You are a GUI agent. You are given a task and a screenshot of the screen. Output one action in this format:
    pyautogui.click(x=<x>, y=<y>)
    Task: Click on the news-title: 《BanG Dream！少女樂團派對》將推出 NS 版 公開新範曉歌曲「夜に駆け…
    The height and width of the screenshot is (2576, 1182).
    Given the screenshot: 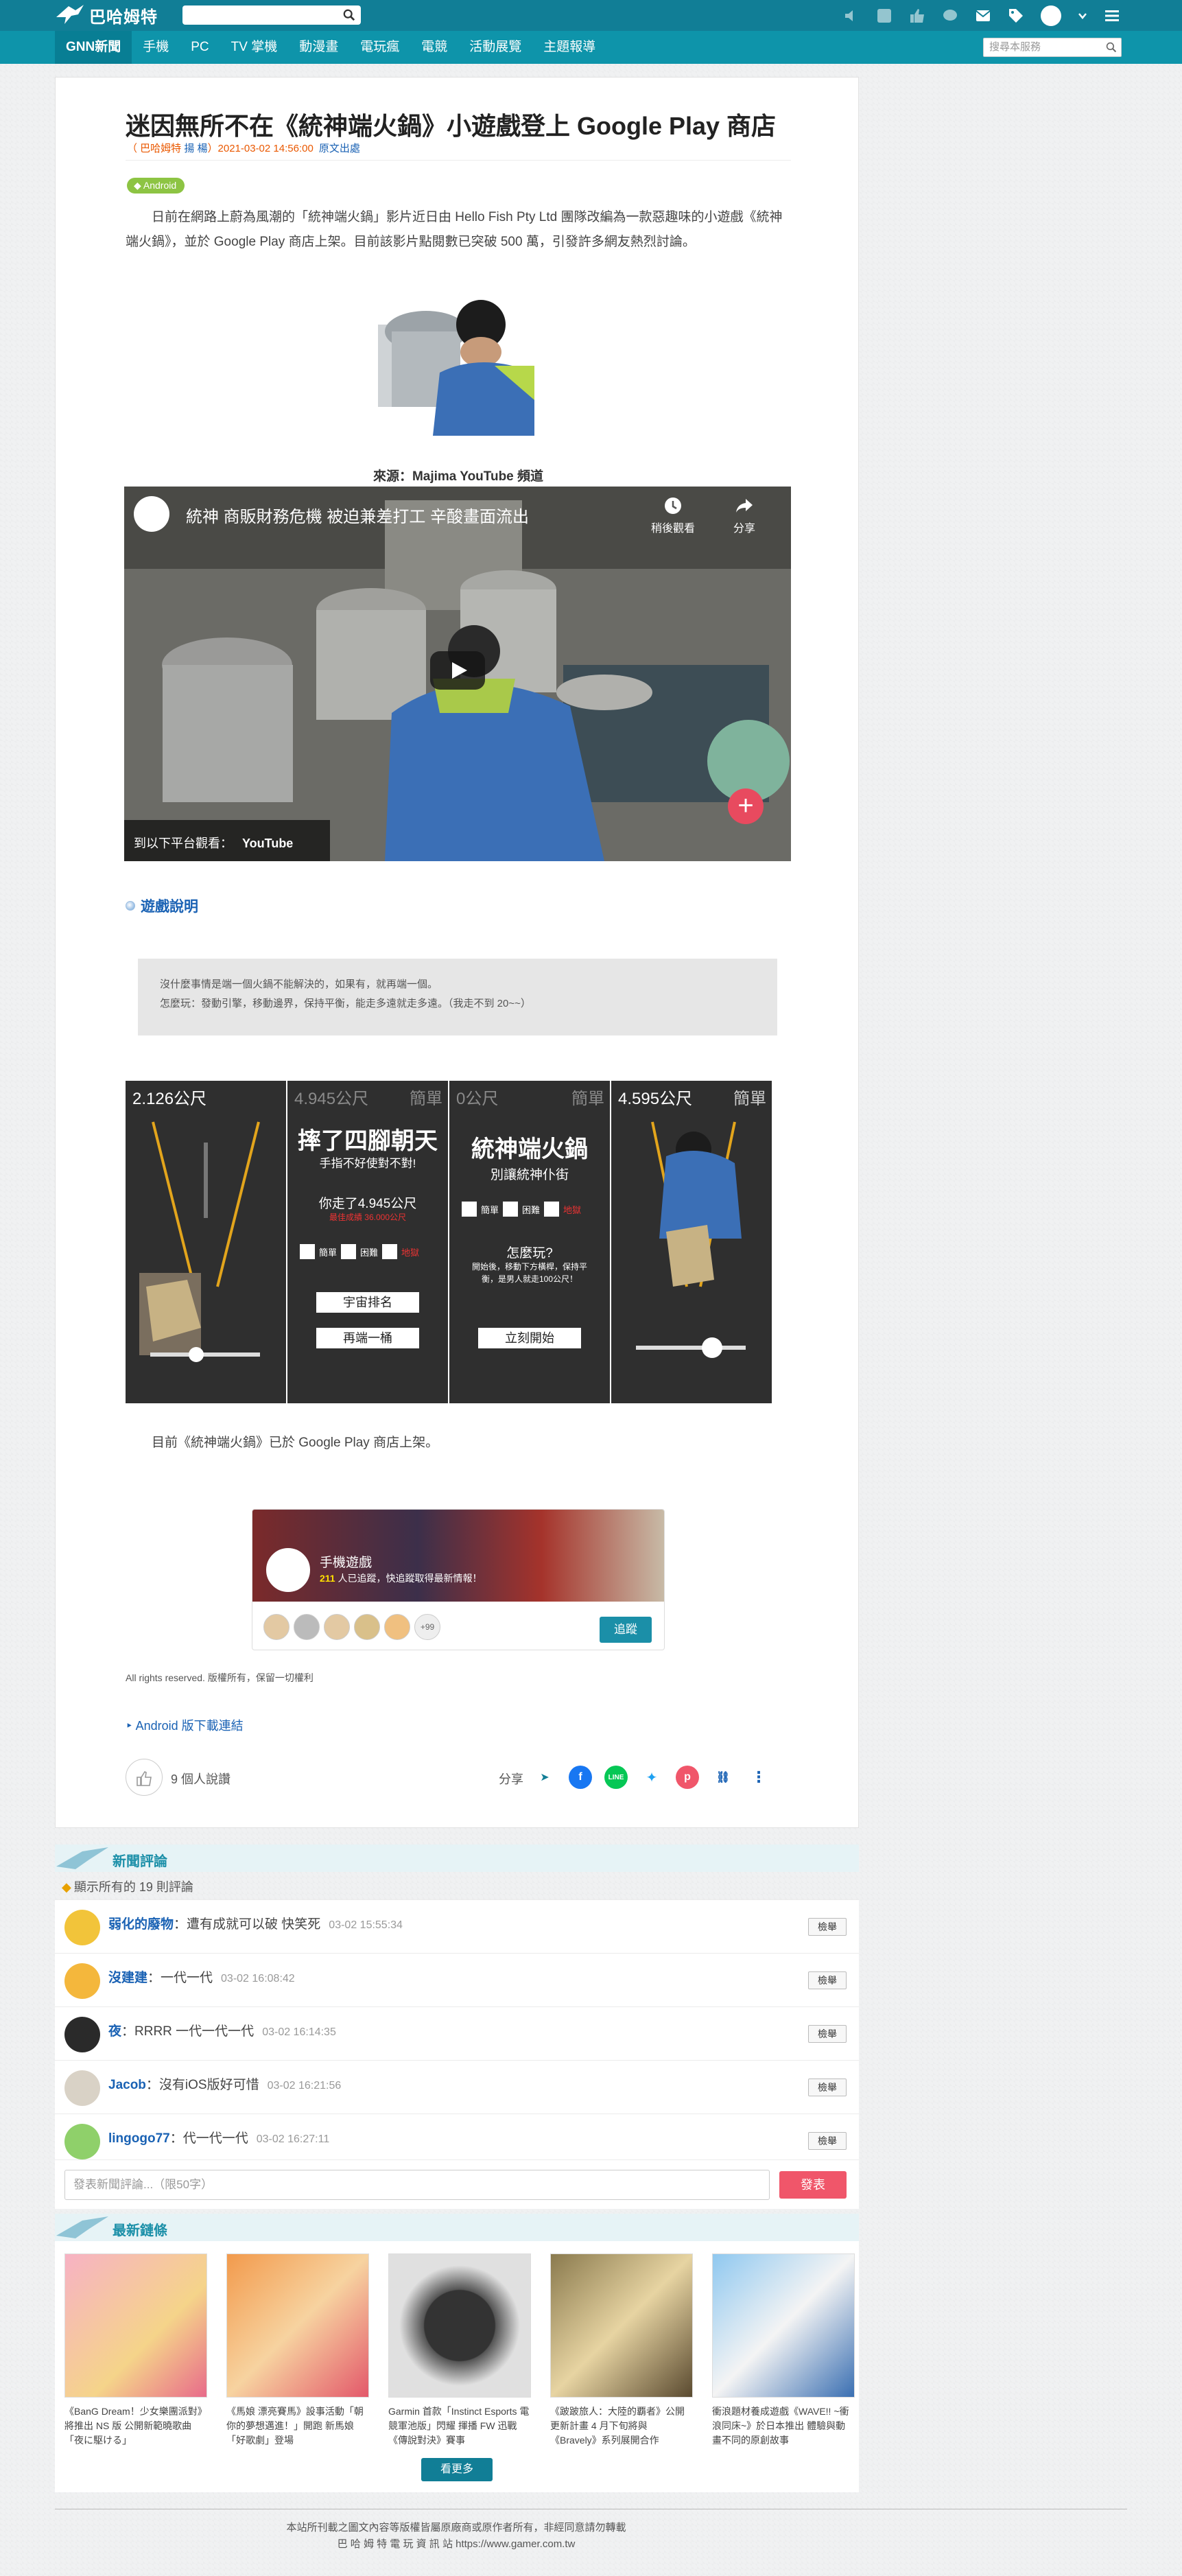 What is the action you would take?
    pyautogui.click(x=135, y=2426)
    